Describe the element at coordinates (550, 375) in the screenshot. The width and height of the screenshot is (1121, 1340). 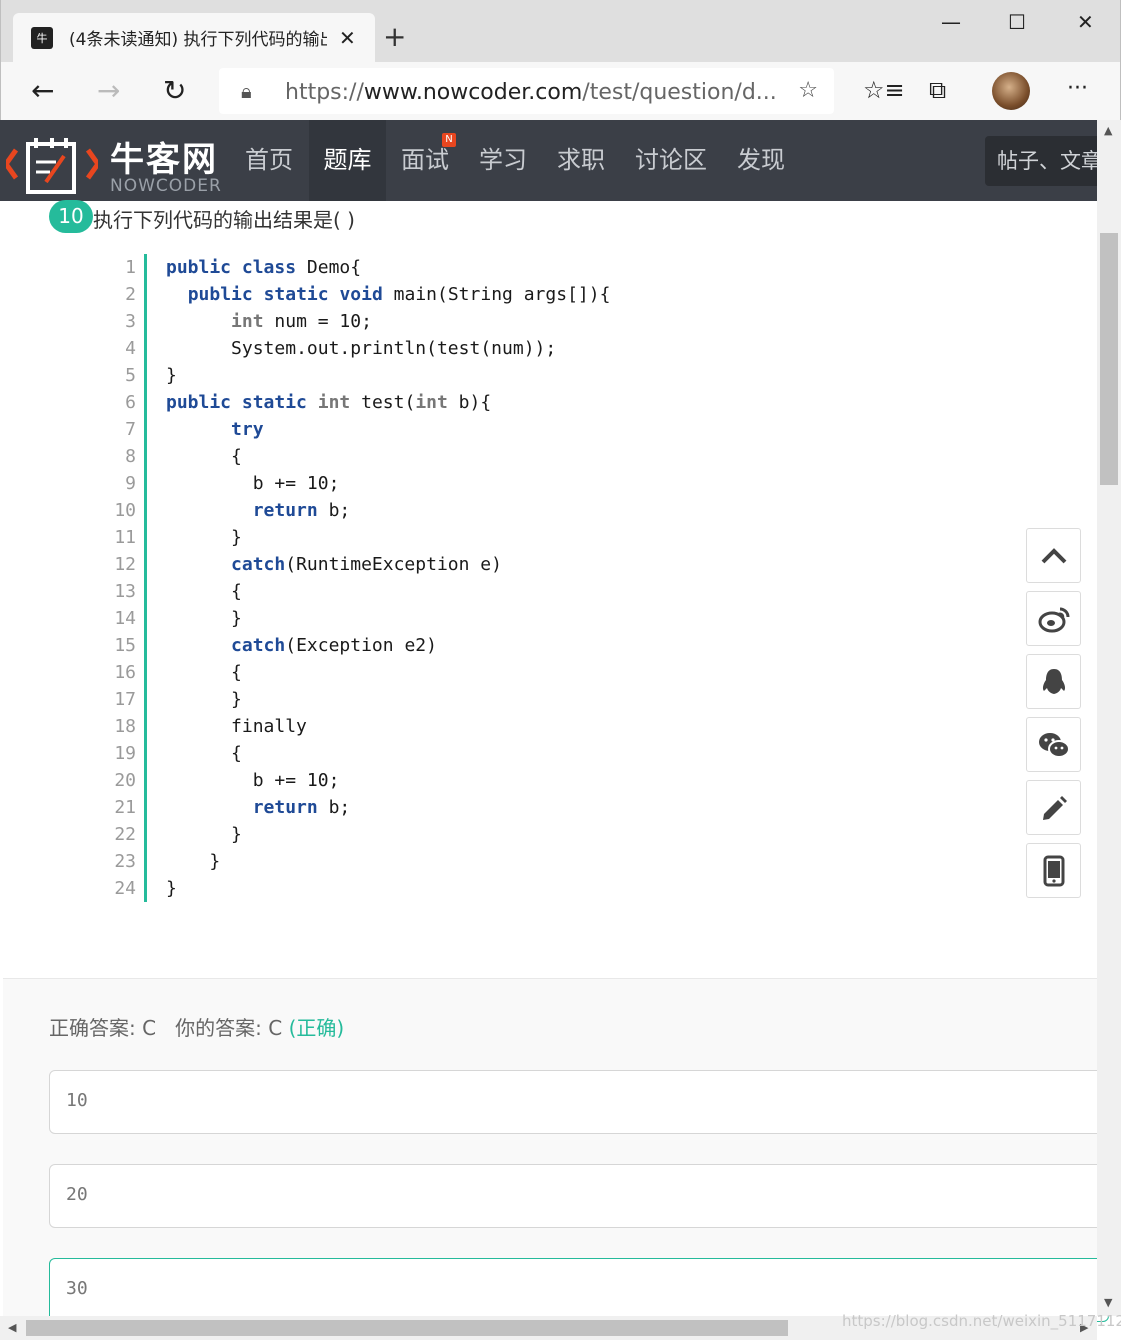
I see `code-line: 5}` at that location.